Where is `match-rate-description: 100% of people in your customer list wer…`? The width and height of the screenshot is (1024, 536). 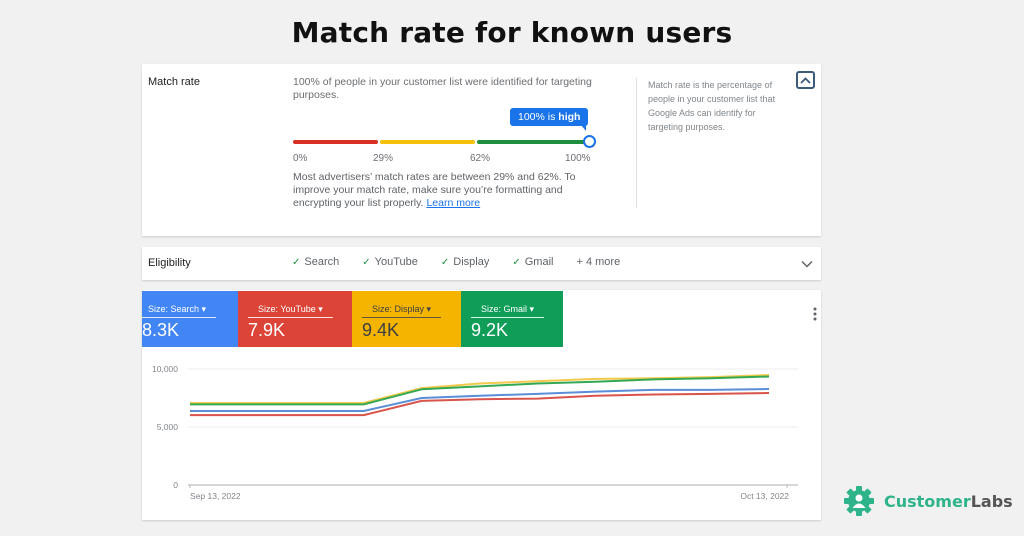
match-rate-description: 100% of people in your customer list wer… is located at coordinates (442, 88).